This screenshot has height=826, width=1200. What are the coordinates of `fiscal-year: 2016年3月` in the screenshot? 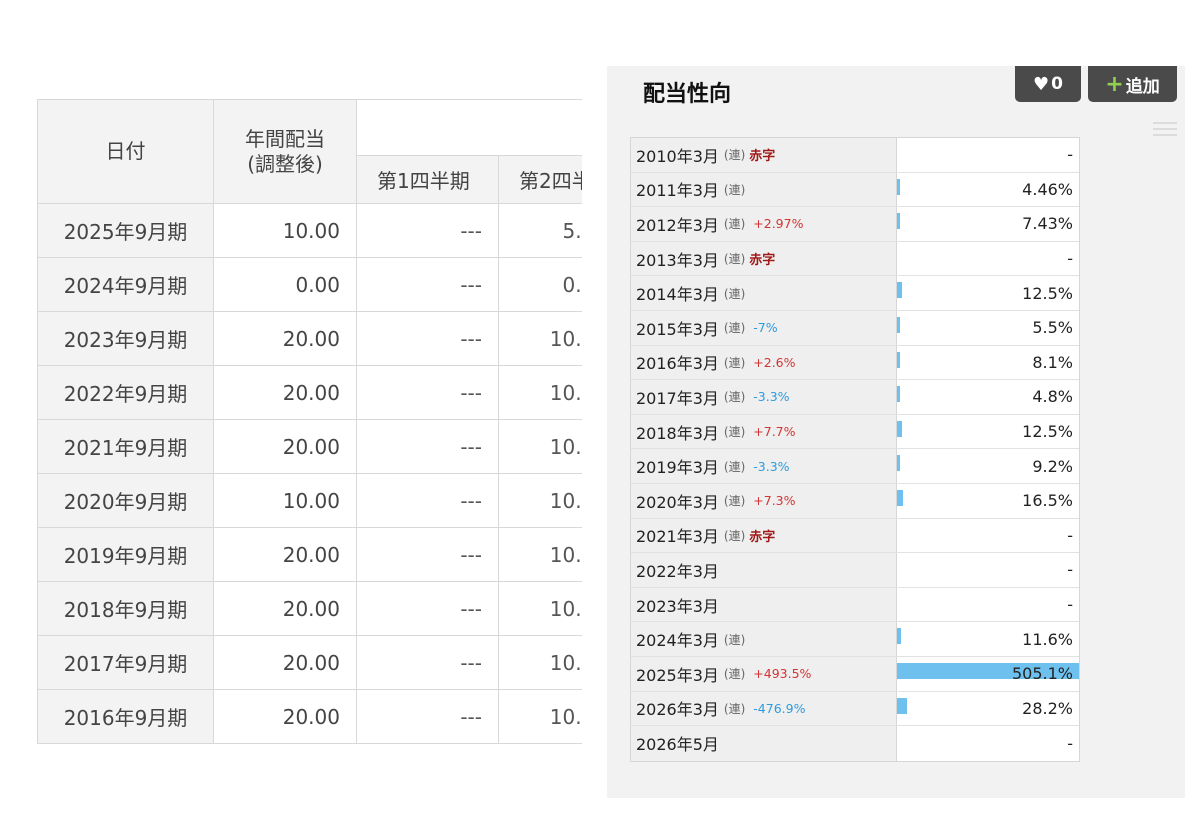 It's located at (677, 364).